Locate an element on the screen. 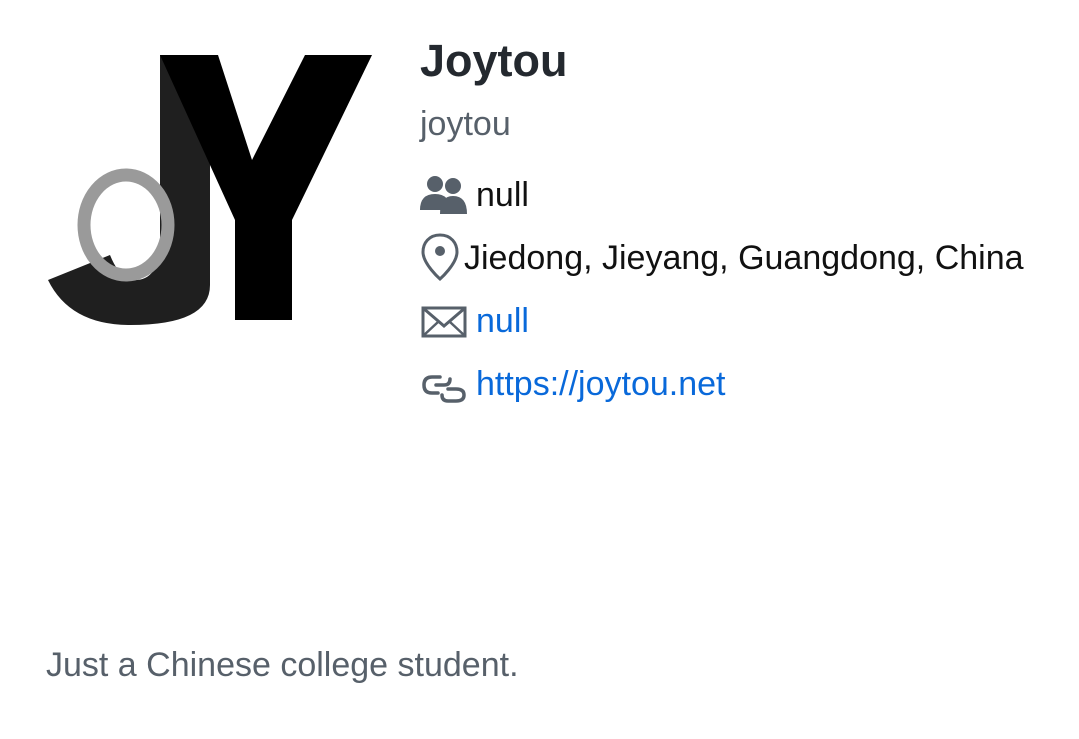  mail-icon is located at coordinates (444, 322).